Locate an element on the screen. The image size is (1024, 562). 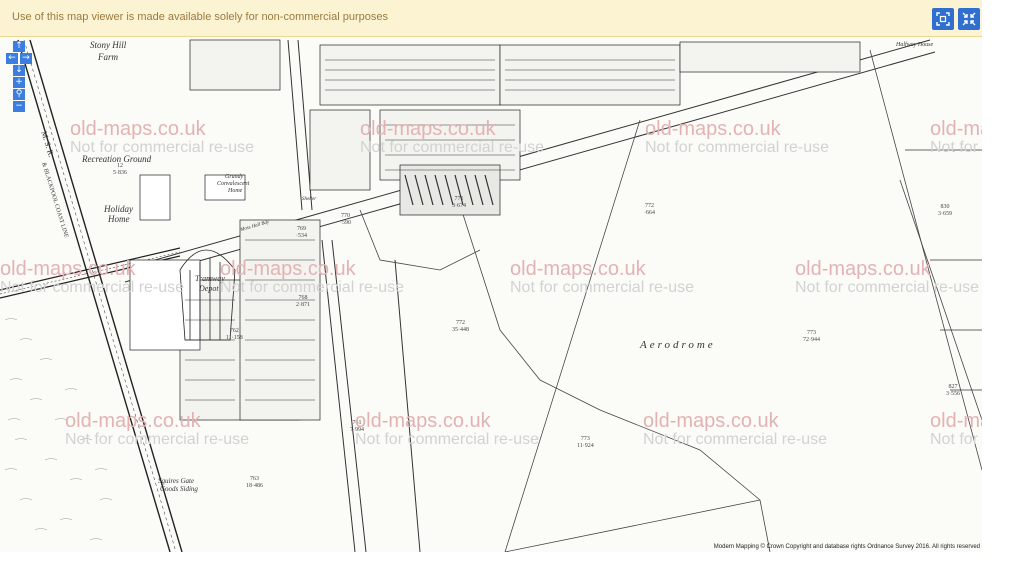
parcel-number: 768 2·871 is located at coordinates (303, 301).